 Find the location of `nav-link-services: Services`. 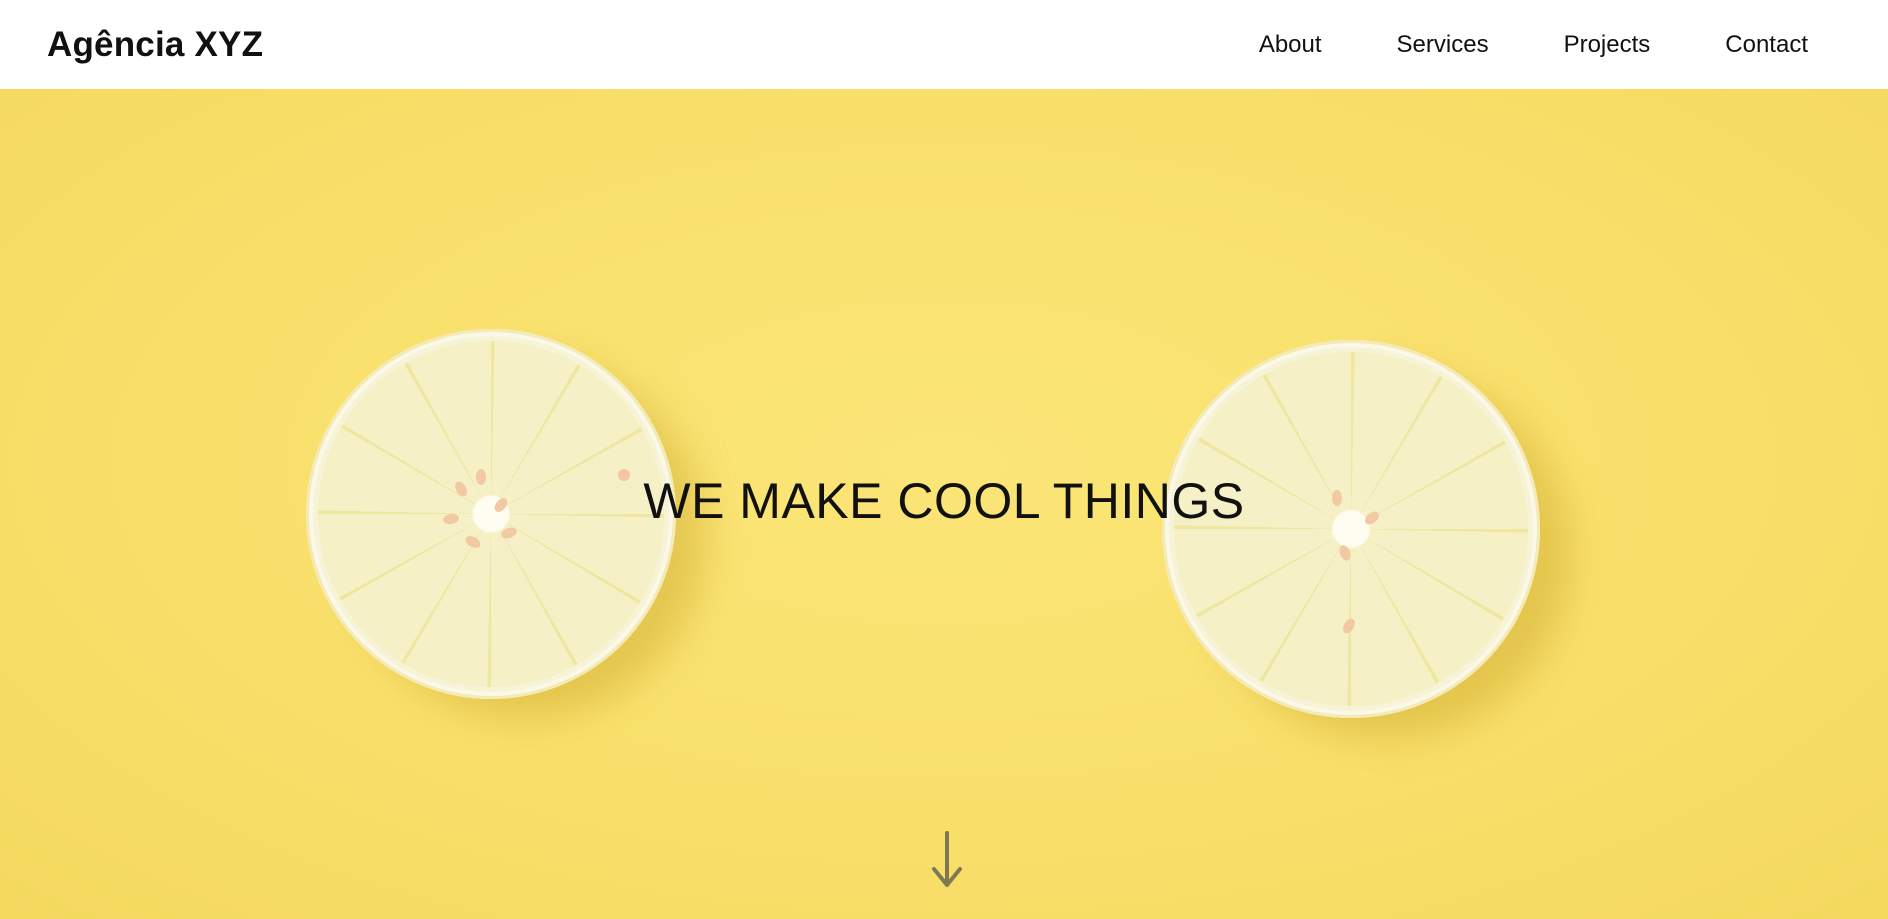

nav-link-services: Services is located at coordinates (1443, 45).